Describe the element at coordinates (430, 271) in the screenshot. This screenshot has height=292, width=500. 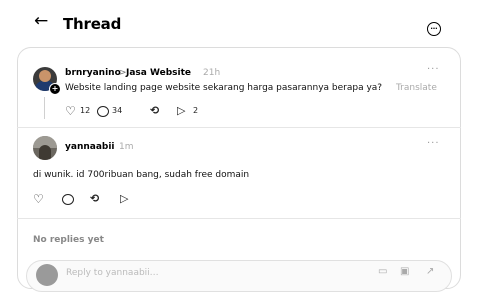
I see `expand-icon: ↗` at that location.